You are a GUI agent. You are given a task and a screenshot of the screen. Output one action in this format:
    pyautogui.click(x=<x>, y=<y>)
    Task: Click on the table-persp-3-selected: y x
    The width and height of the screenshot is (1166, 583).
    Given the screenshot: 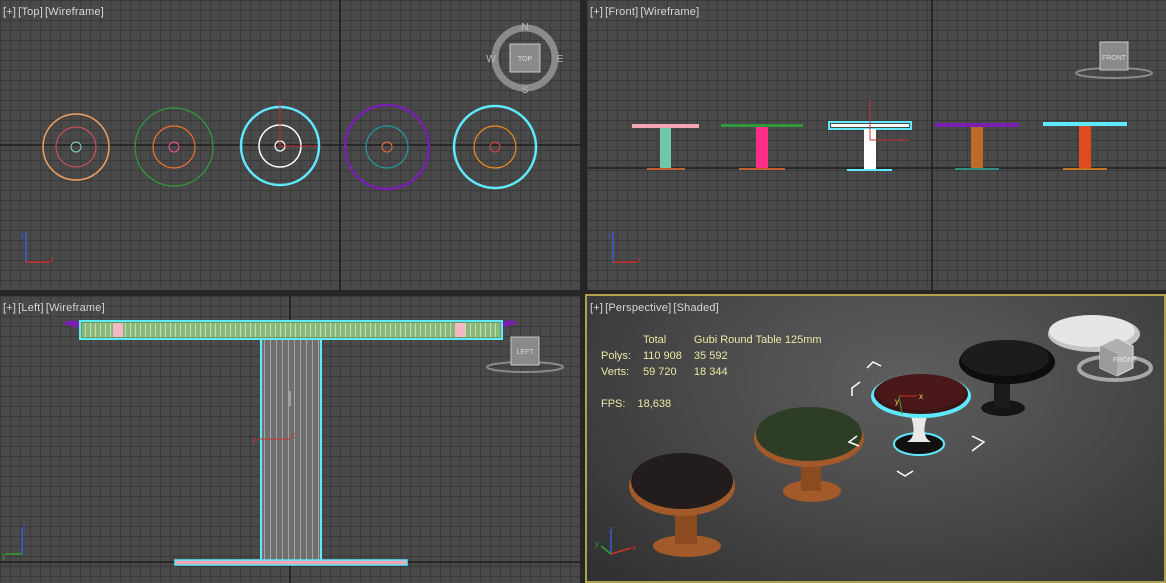 What is the action you would take?
    pyautogui.click(x=918, y=419)
    